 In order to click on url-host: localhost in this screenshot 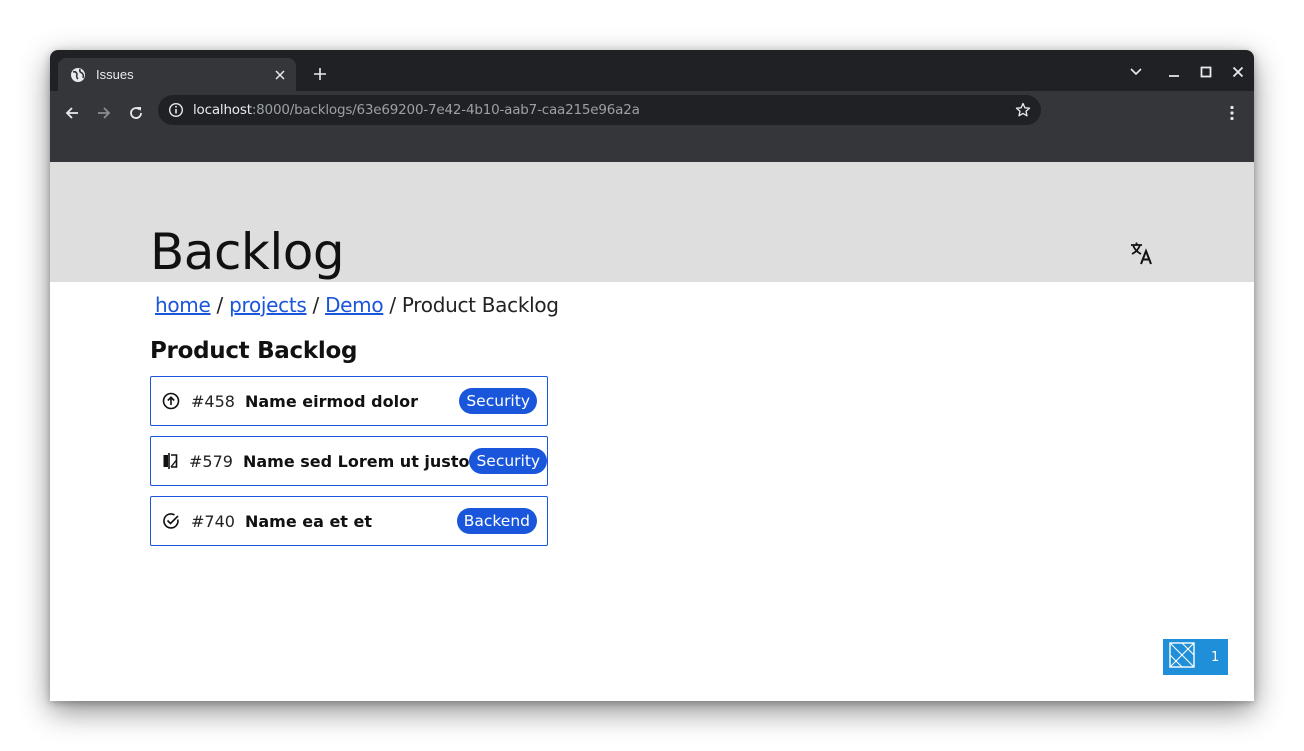, I will do `click(222, 110)`.